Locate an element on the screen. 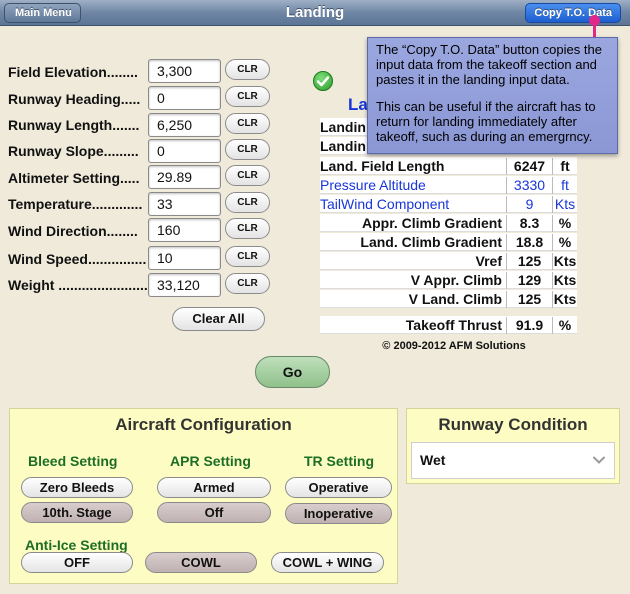 The image size is (630, 594). bleed-setting-label: Bleed Setting is located at coordinates (73, 461).